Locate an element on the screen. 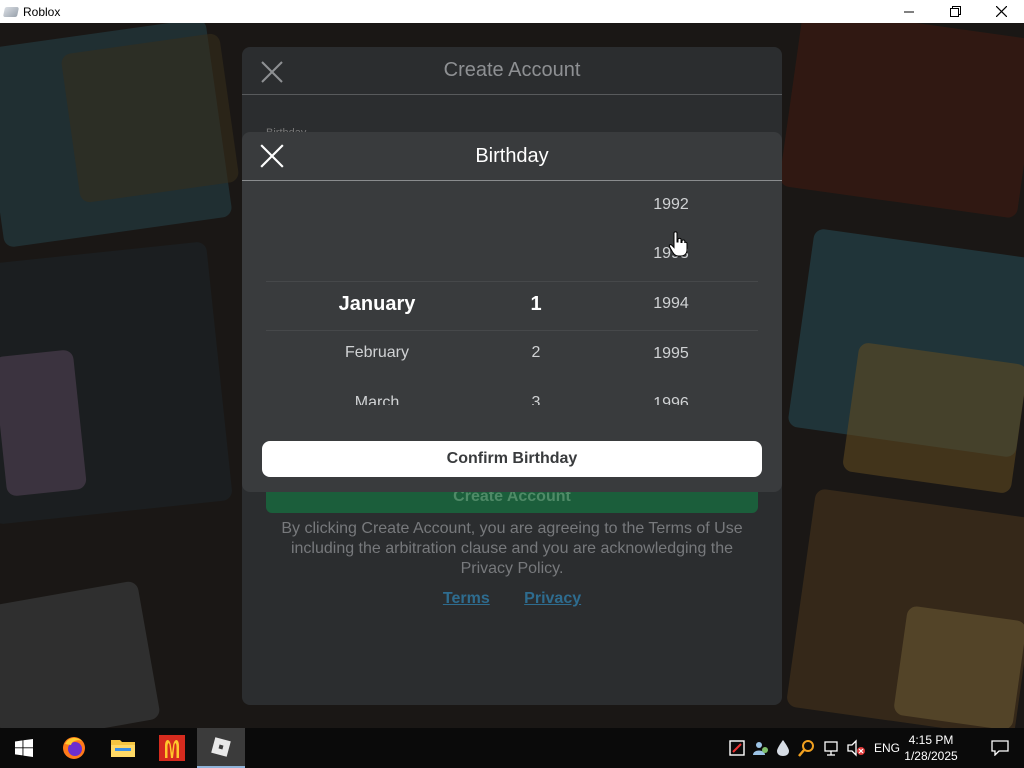 This screenshot has height=768, width=1024. roblox-icon is located at coordinates (221, 747).